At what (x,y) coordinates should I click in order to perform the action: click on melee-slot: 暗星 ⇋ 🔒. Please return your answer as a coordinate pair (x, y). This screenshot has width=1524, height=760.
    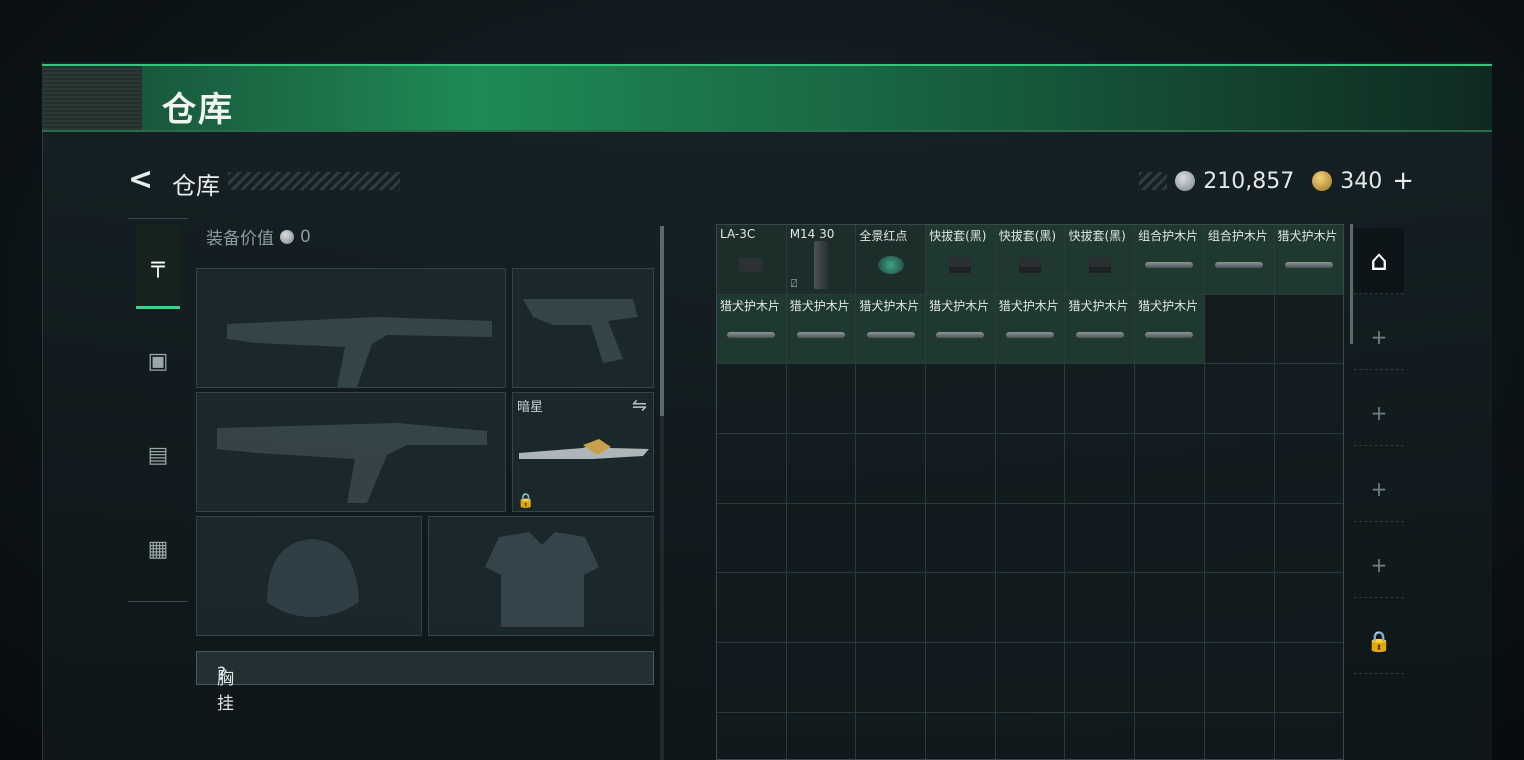
    Looking at the image, I should click on (583, 452).